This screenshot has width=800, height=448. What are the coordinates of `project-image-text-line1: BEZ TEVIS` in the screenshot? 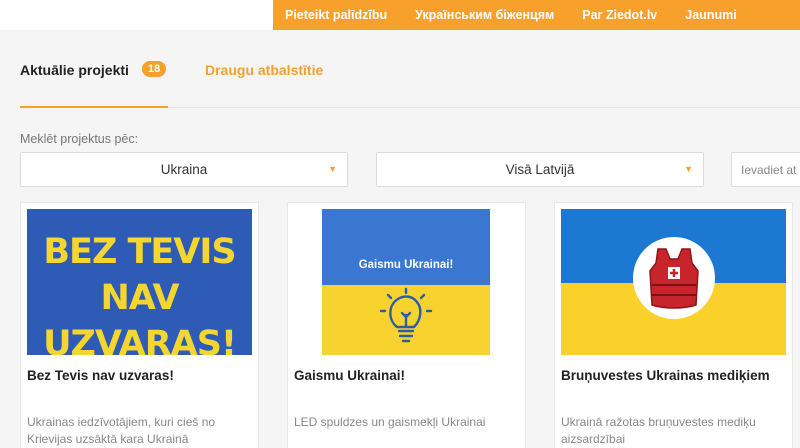 It's located at (139, 252).